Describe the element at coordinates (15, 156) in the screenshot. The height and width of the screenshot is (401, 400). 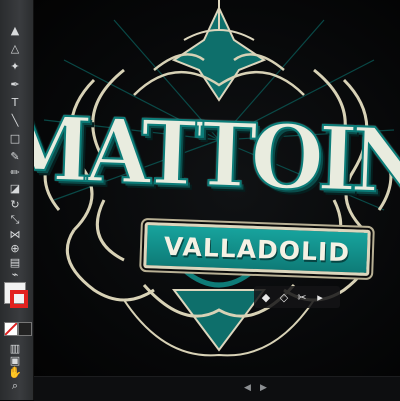
I see `paintbrush-icon: ✎` at that location.